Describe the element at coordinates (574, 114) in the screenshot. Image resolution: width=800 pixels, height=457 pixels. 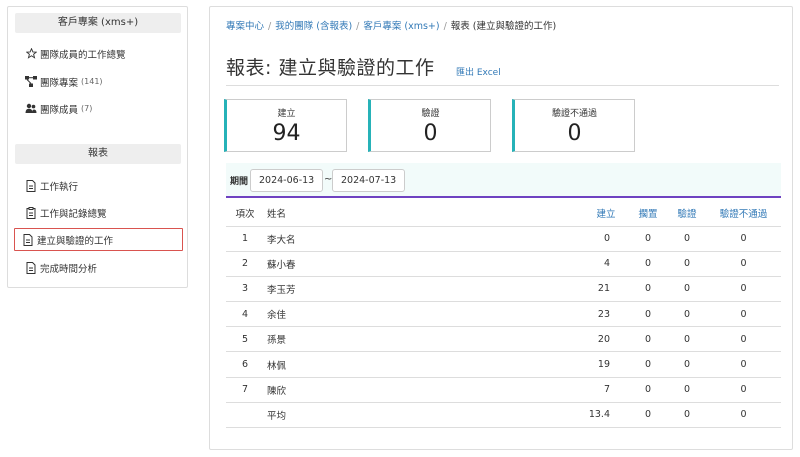
I see `stat-label: 驗證不通過` at that location.